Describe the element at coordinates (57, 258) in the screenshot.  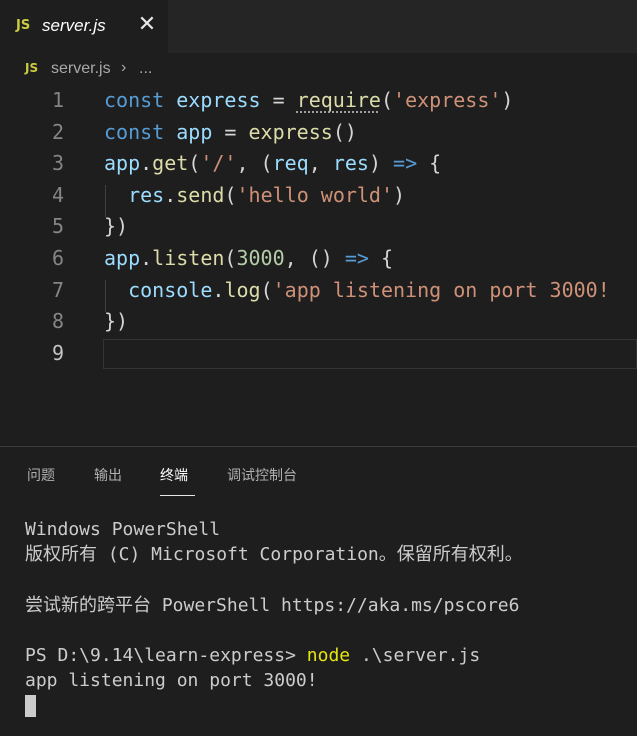
I see `line-number: 6` at that location.